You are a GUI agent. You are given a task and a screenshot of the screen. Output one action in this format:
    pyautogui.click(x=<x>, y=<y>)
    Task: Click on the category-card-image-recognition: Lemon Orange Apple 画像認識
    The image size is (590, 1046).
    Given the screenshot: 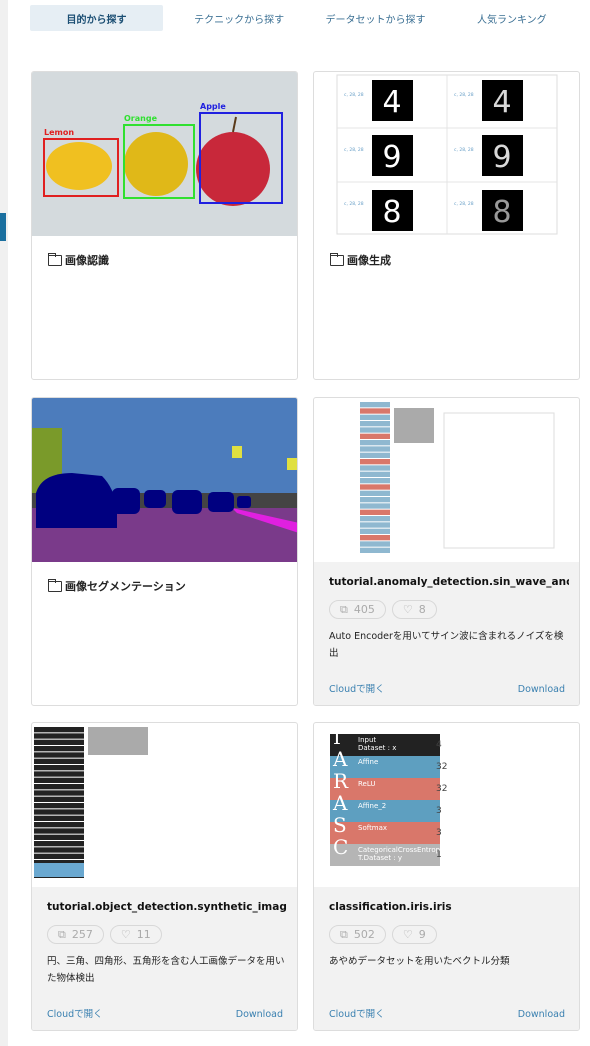 What is the action you would take?
    pyautogui.click(x=164, y=225)
    